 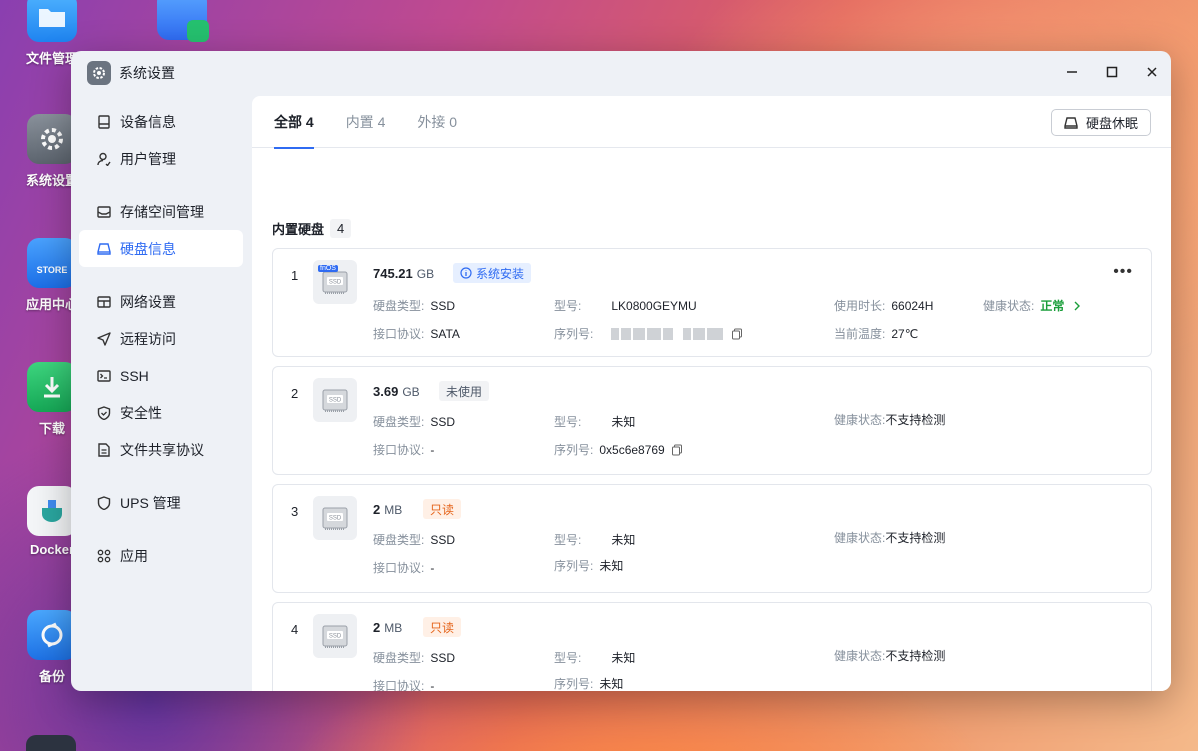 What do you see at coordinates (466, 273) in the screenshot?
I see `info-icon` at bounding box center [466, 273].